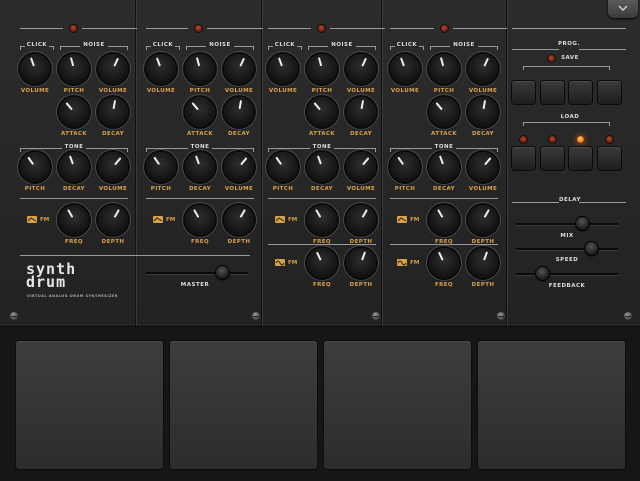 This screenshot has width=640, height=481. I want to click on speed-slider-track, so click(567, 249).